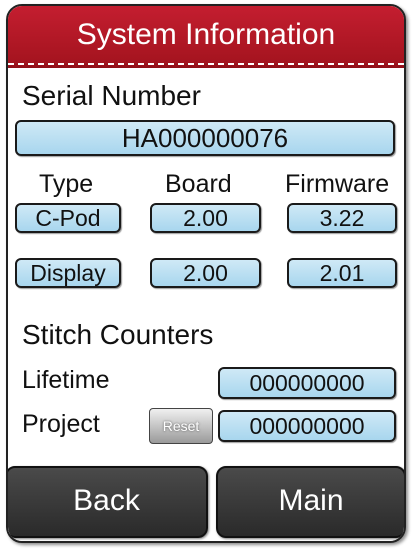  I want to click on main-button: Main, so click(310, 502).